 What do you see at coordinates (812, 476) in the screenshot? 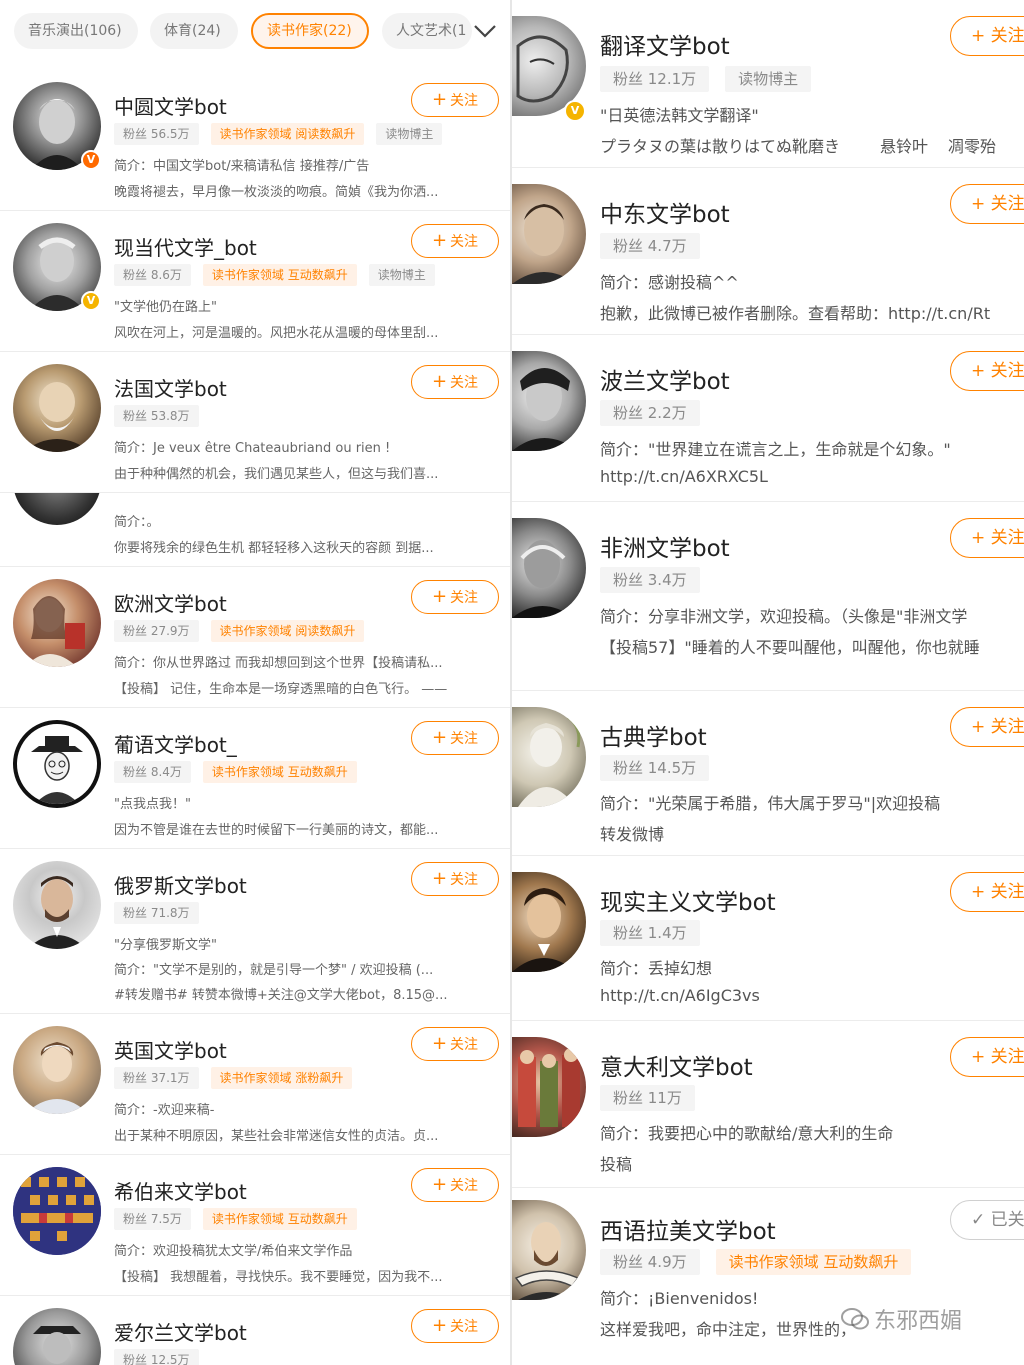
I see `profile-link: http://t.cn/A6XRXC5L` at bounding box center [812, 476].